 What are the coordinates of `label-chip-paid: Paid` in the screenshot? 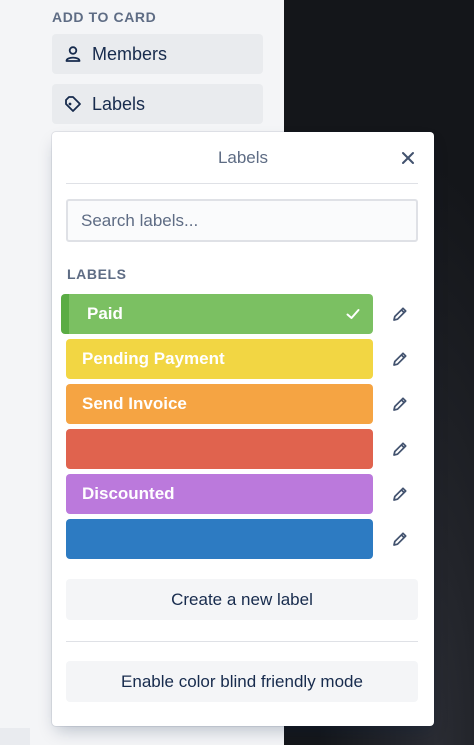 It's located at (217, 314).